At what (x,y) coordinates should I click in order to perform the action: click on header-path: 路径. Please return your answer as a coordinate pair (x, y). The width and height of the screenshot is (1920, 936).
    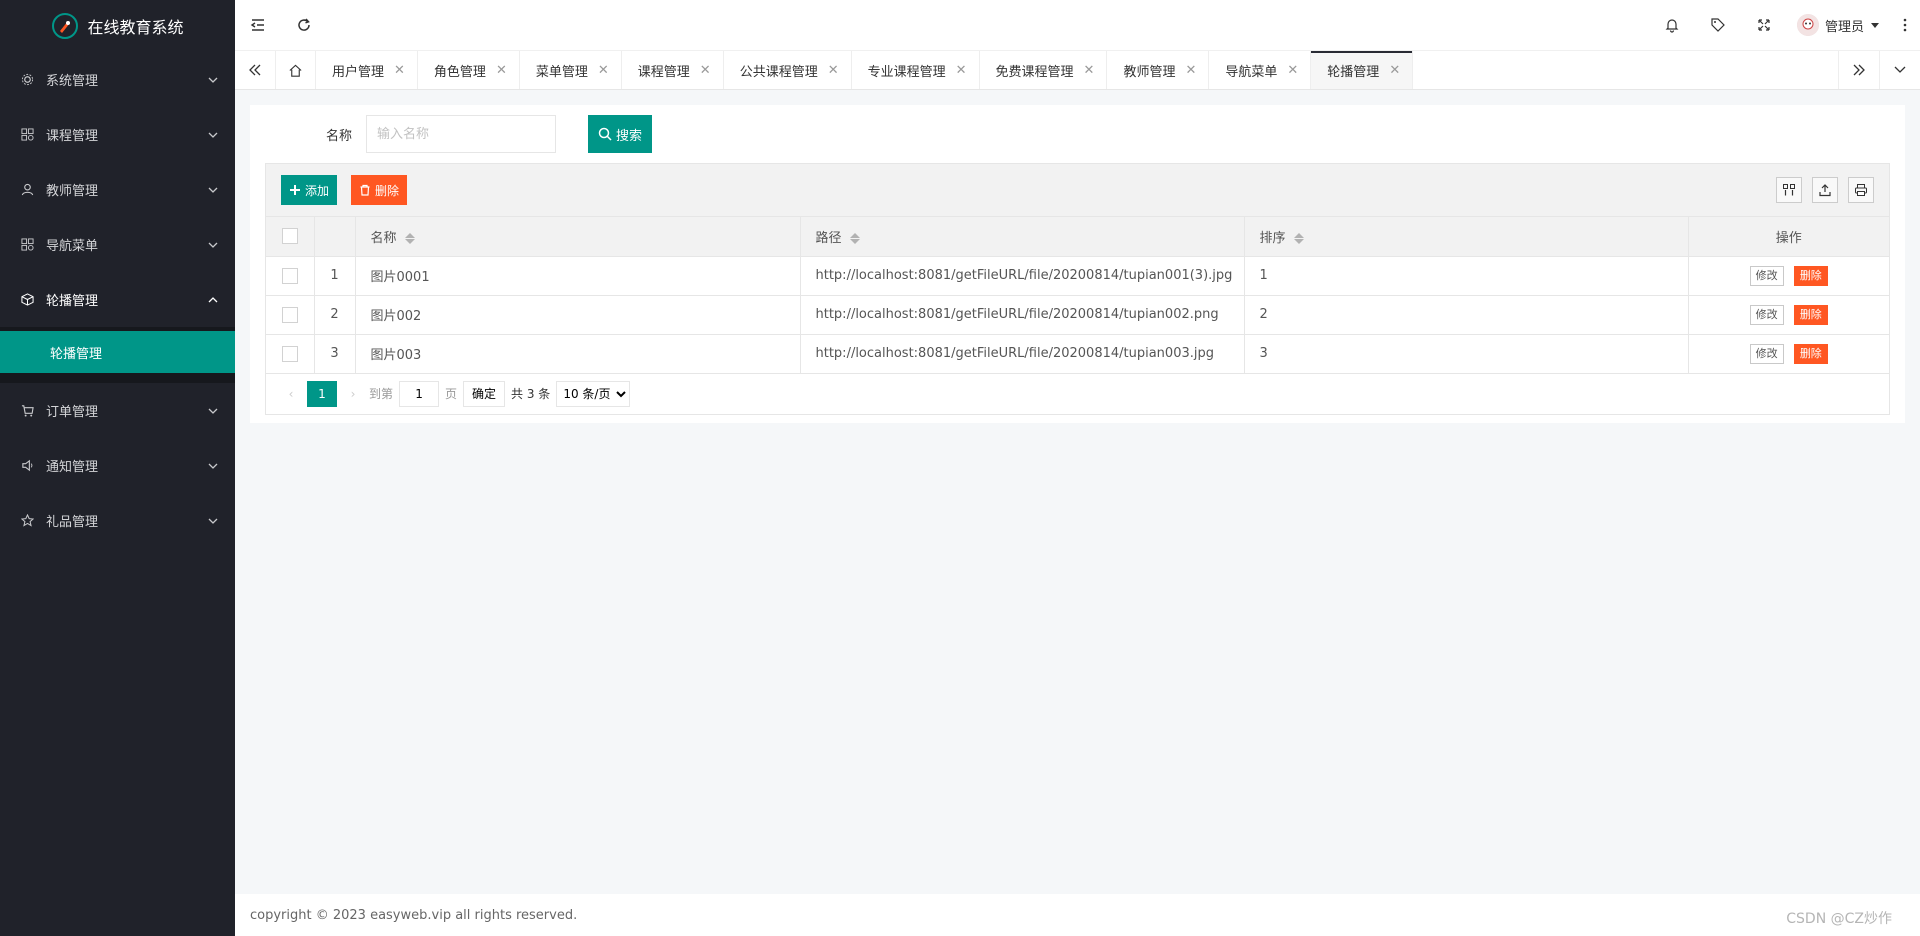
    Looking at the image, I should click on (1022, 237).